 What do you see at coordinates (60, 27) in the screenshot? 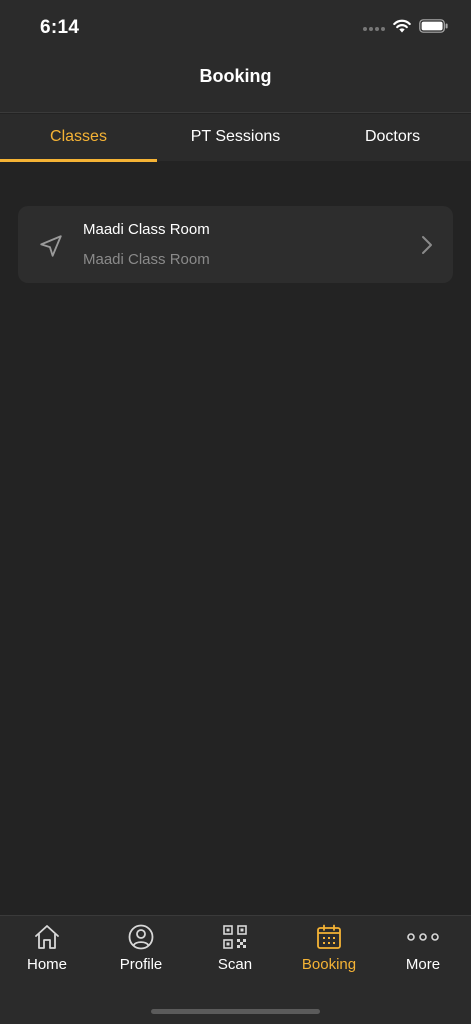
I see `status-time: 6:14` at bounding box center [60, 27].